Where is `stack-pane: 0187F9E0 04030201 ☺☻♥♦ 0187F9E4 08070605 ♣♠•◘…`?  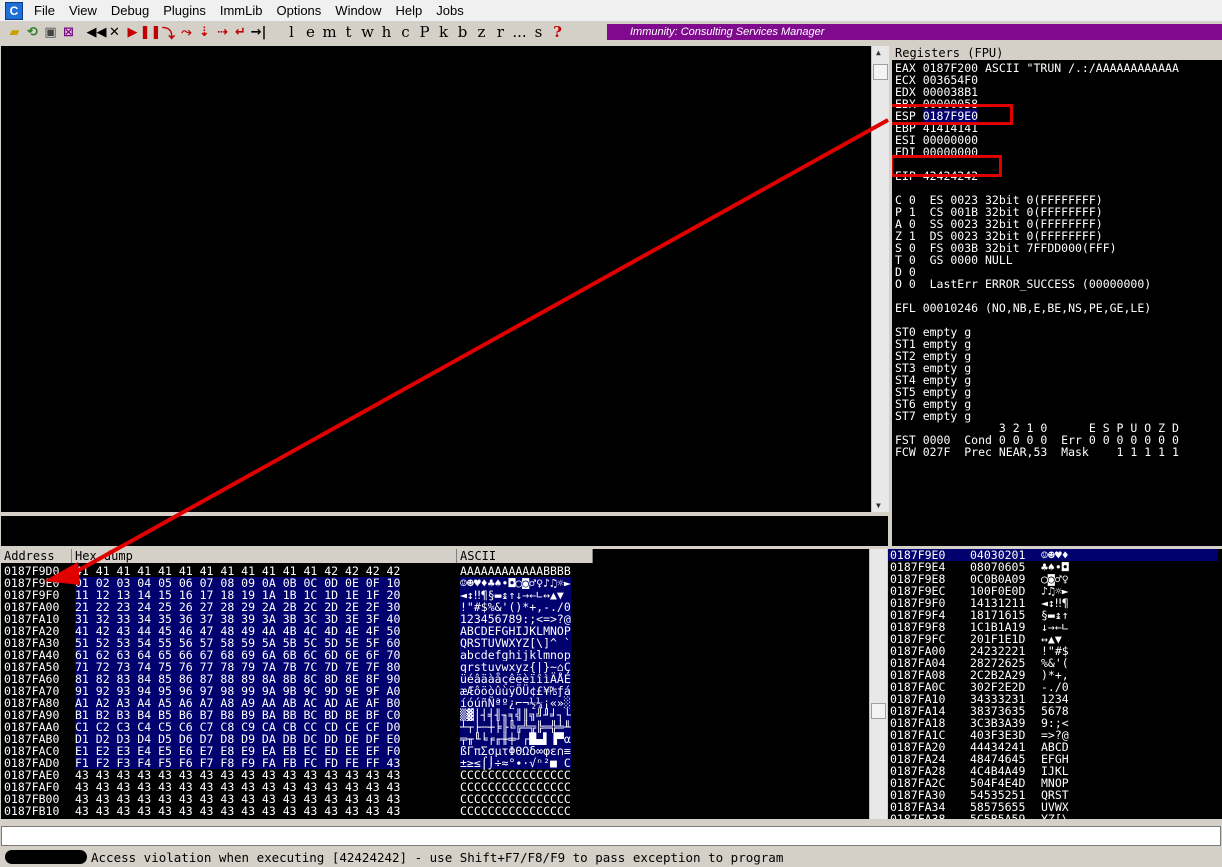 stack-pane: 0187F9E0 04030201 ☺☻♥♦ 0187F9E4 08070605 ♣♠•◘… is located at coordinates (1055, 684).